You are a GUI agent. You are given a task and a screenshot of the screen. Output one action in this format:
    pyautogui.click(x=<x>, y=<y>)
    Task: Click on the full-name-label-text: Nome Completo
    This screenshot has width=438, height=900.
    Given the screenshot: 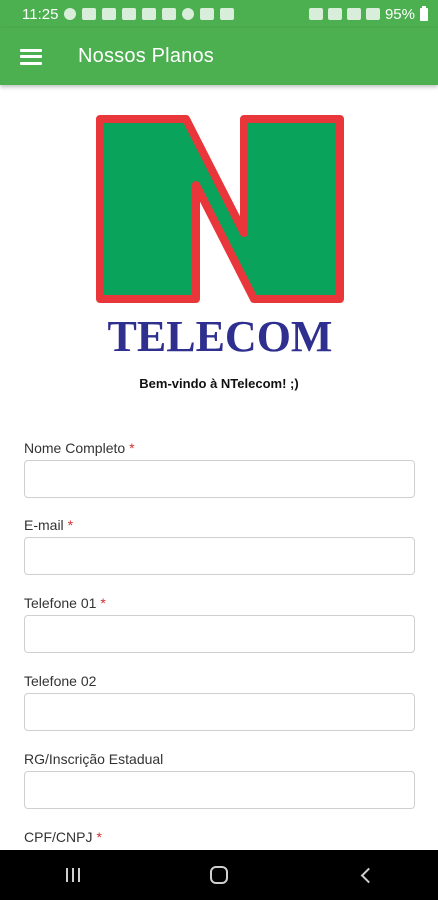 What is the action you would take?
    pyautogui.click(x=75, y=448)
    